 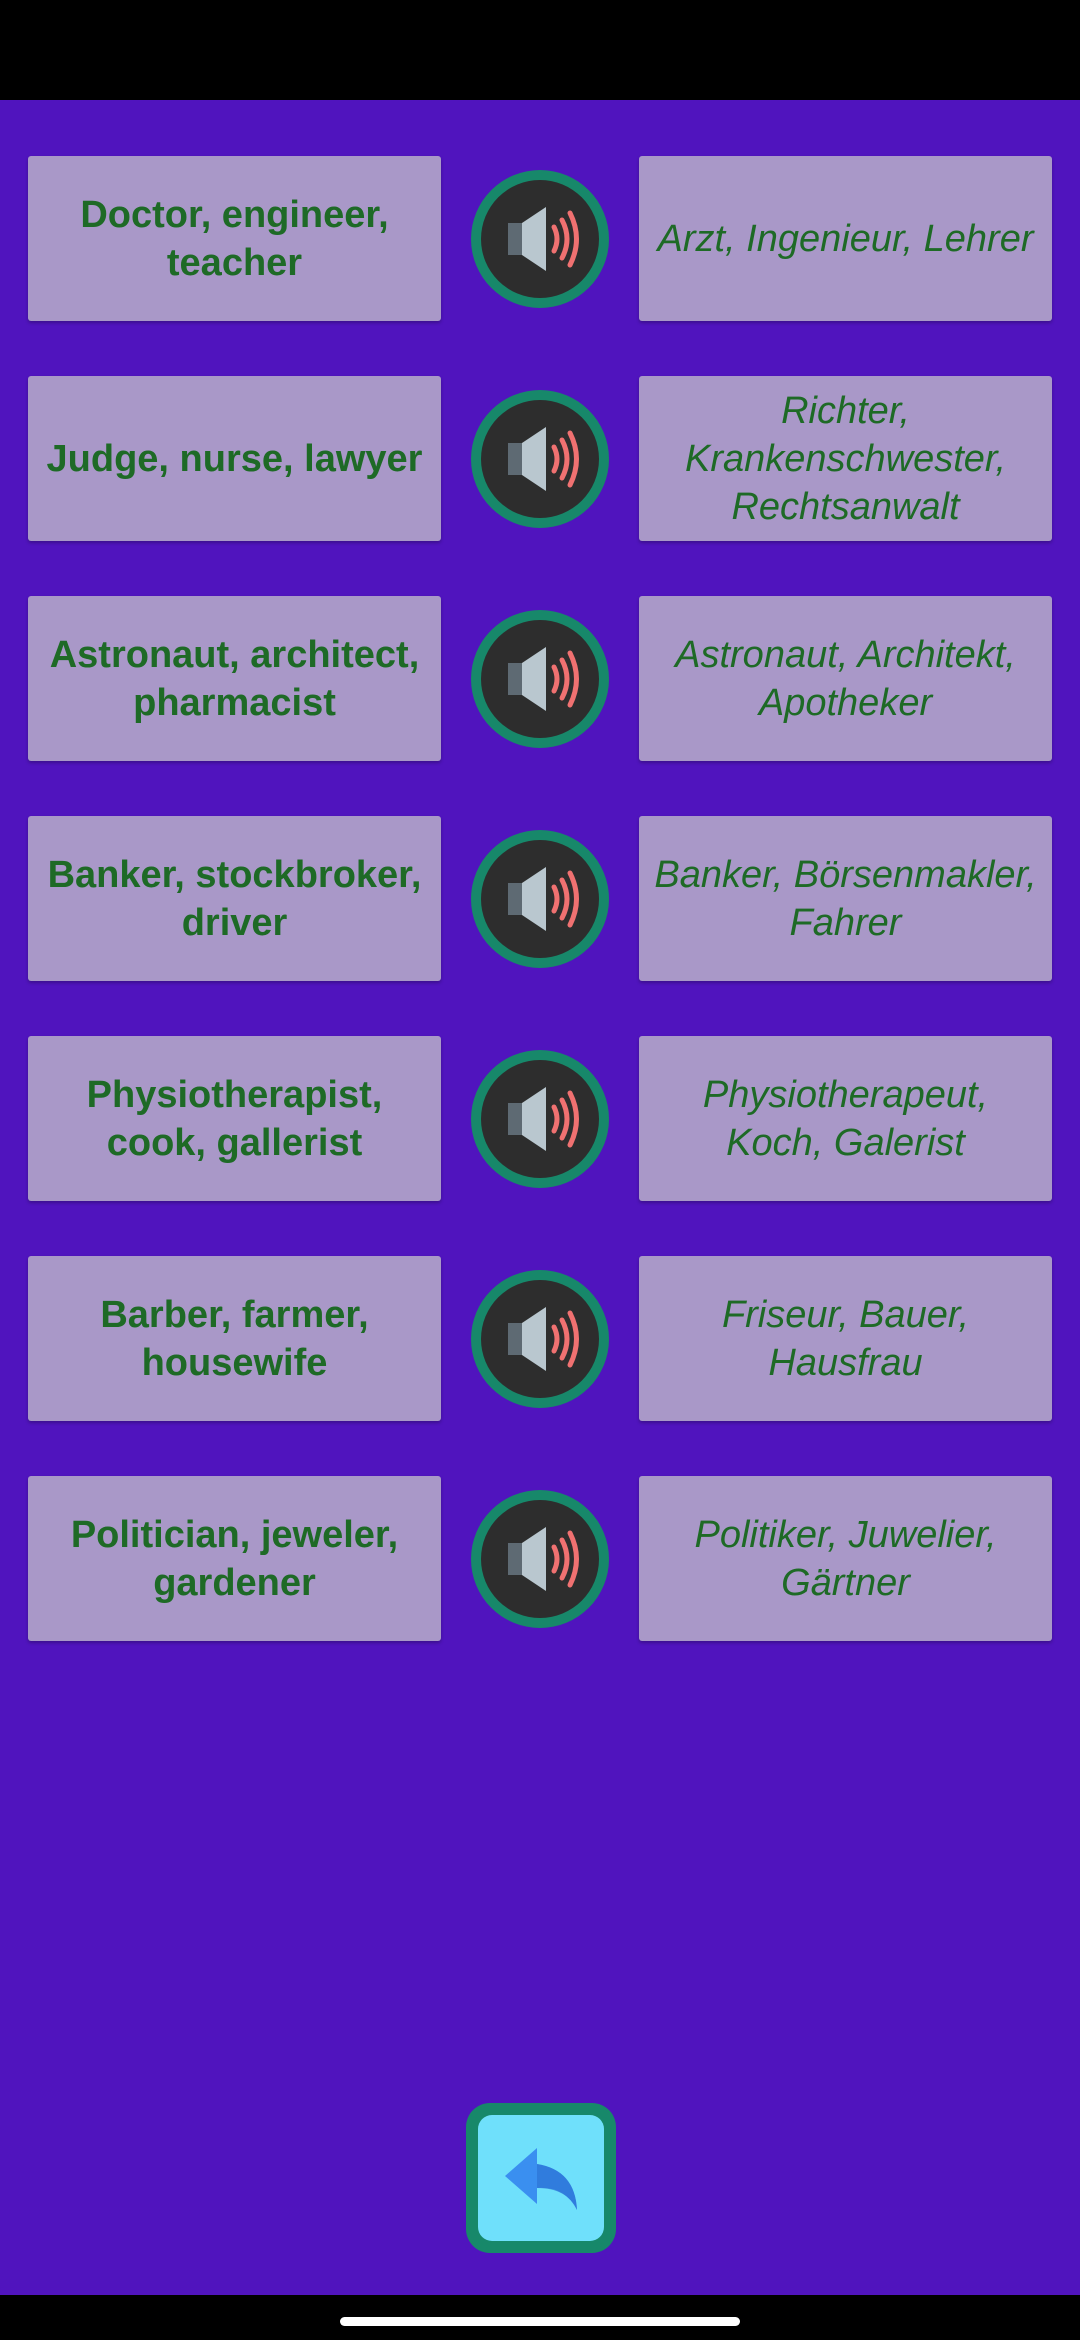 I want to click on german-phrase-text: Physiotherapeut, Koch, Galerist, so click(x=845, y=1118).